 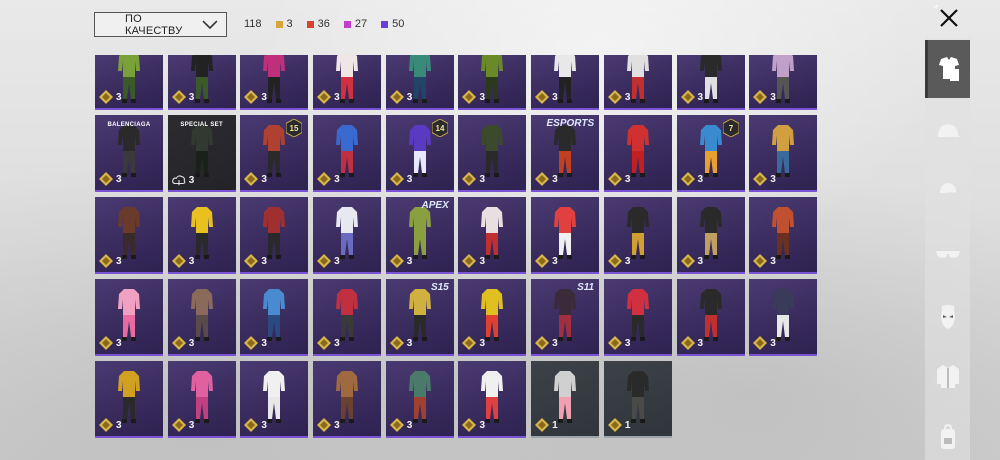 I want to click on outfit-tile: 14 3, so click(x=419, y=153).